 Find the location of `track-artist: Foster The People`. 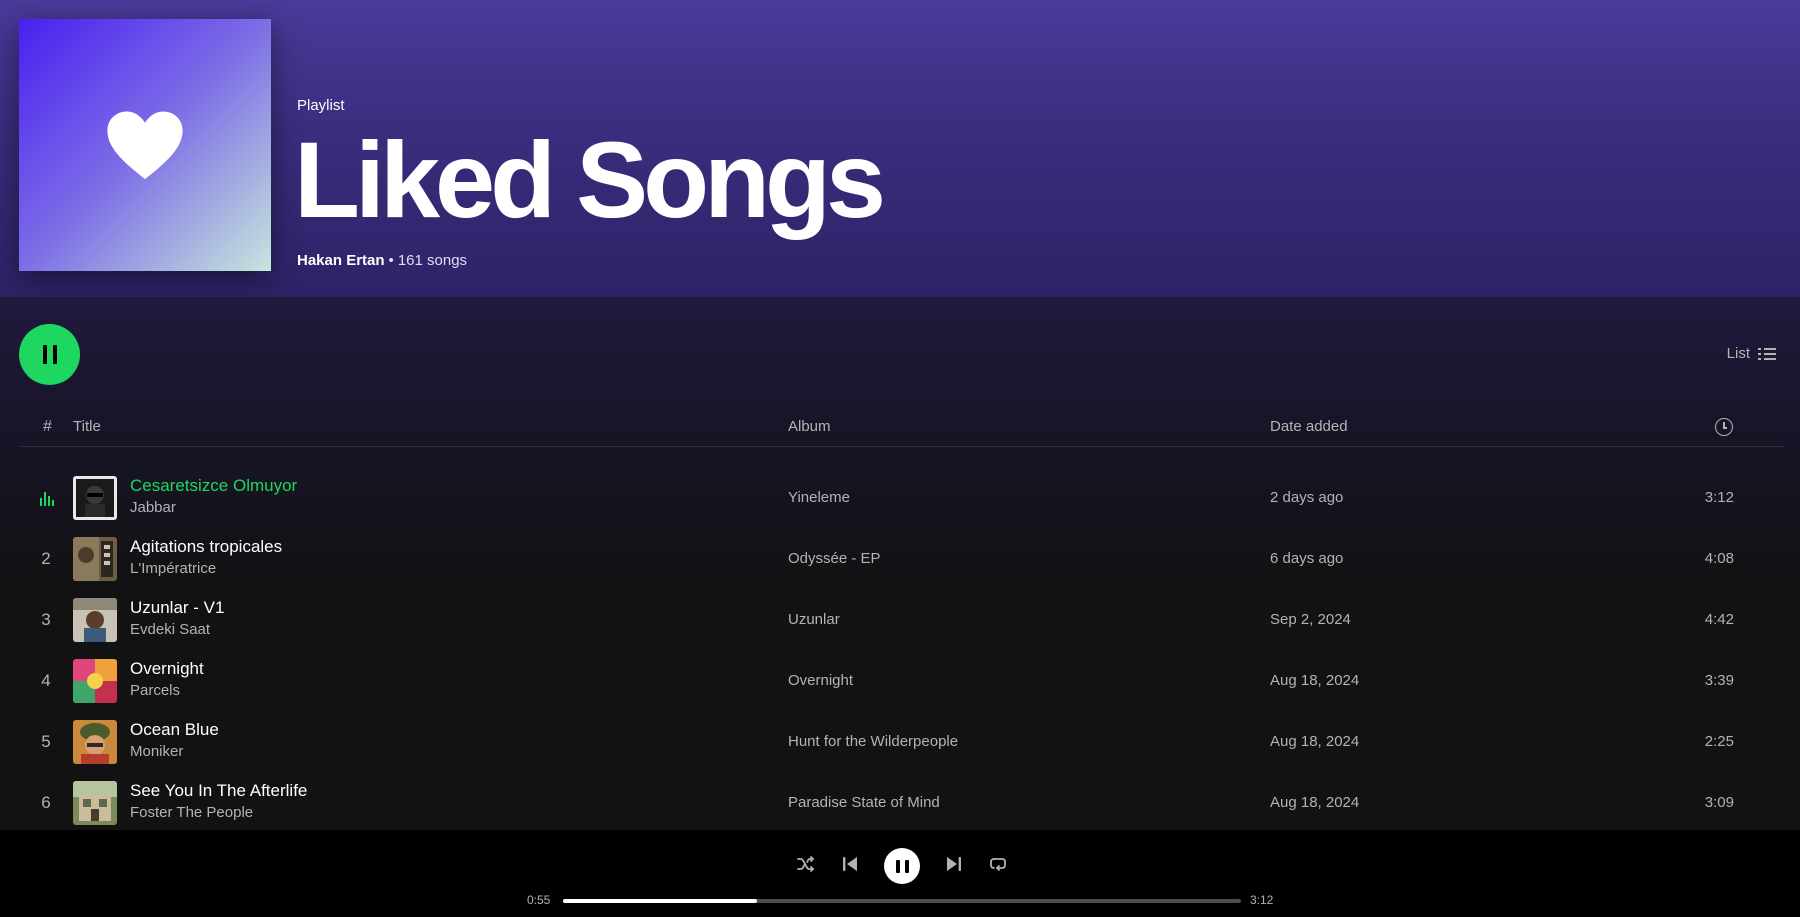

track-artist: Foster The People is located at coordinates (191, 812).